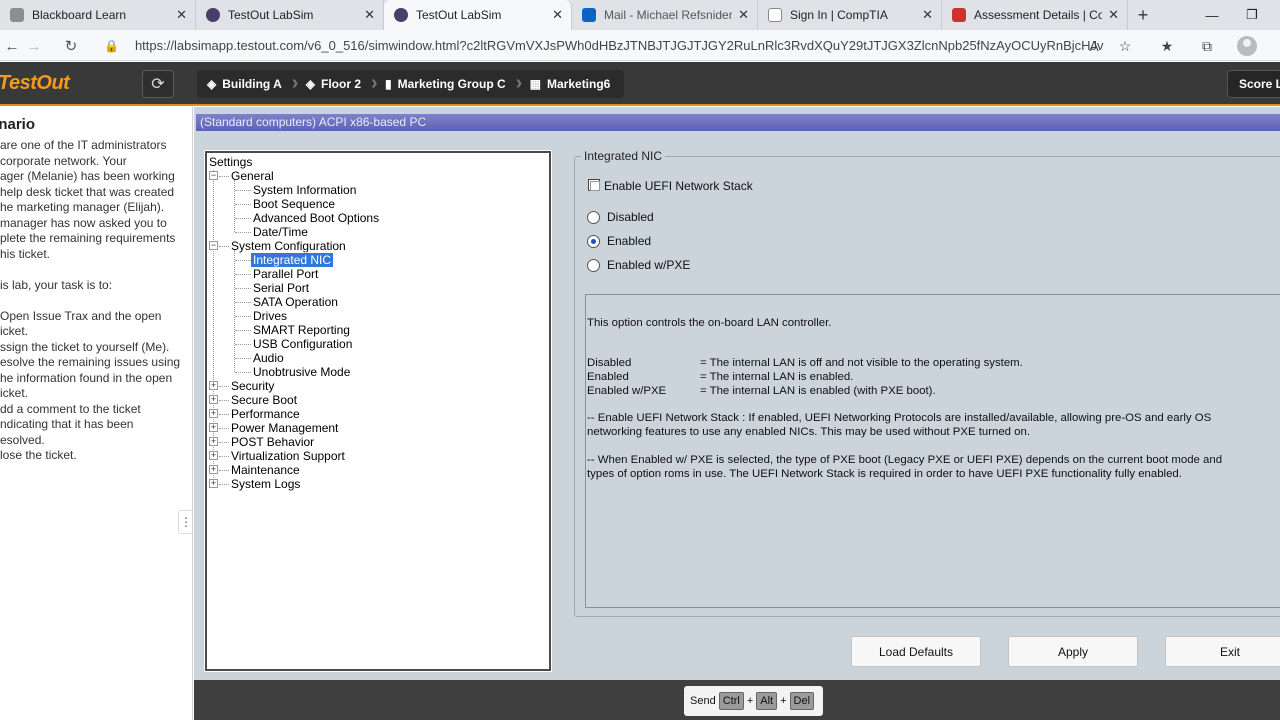 The height and width of the screenshot is (720, 1280). What do you see at coordinates (1247, 46) in the screenshot?
I see `profile-avatar` at bounding box center [1247, 46].